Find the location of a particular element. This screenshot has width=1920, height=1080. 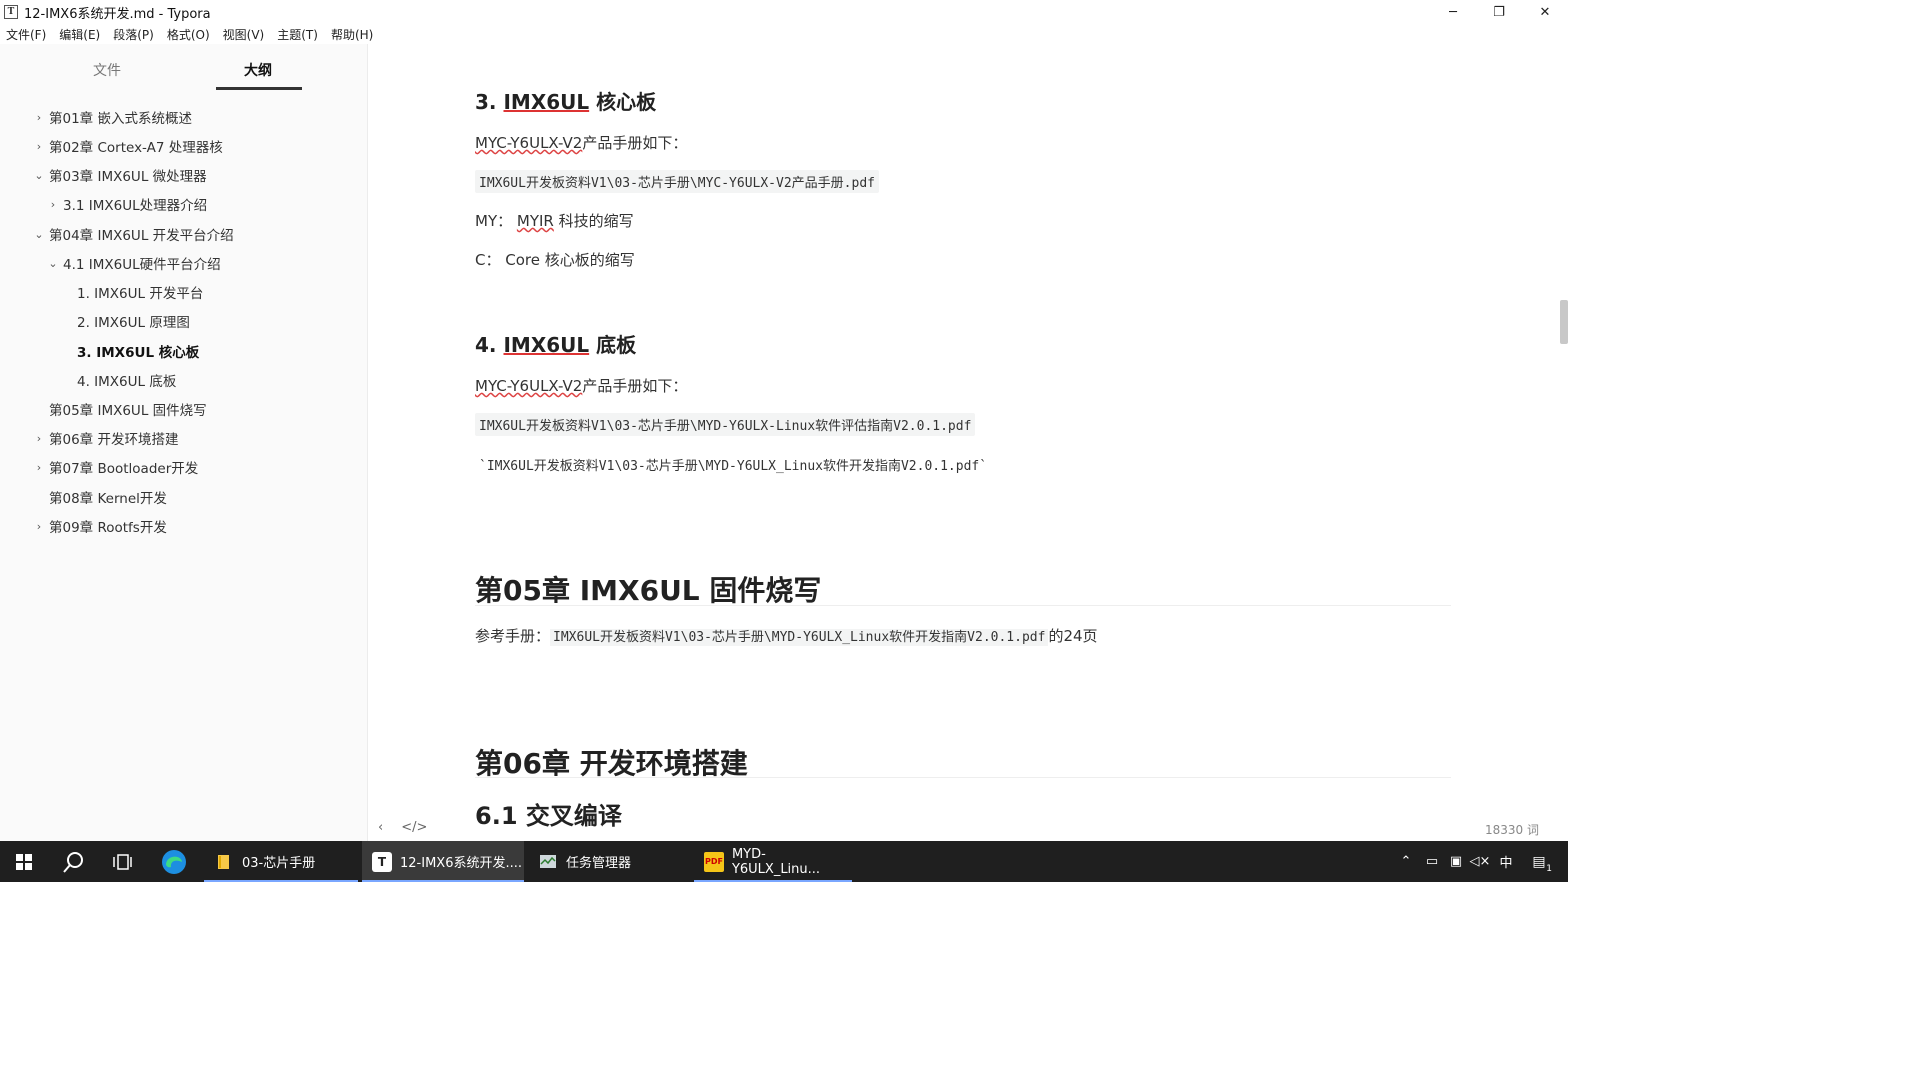

system-tray: ⌃ ▭ ▣ ◁× 中 ▤ 1 is located at coordinates (1476, 861).